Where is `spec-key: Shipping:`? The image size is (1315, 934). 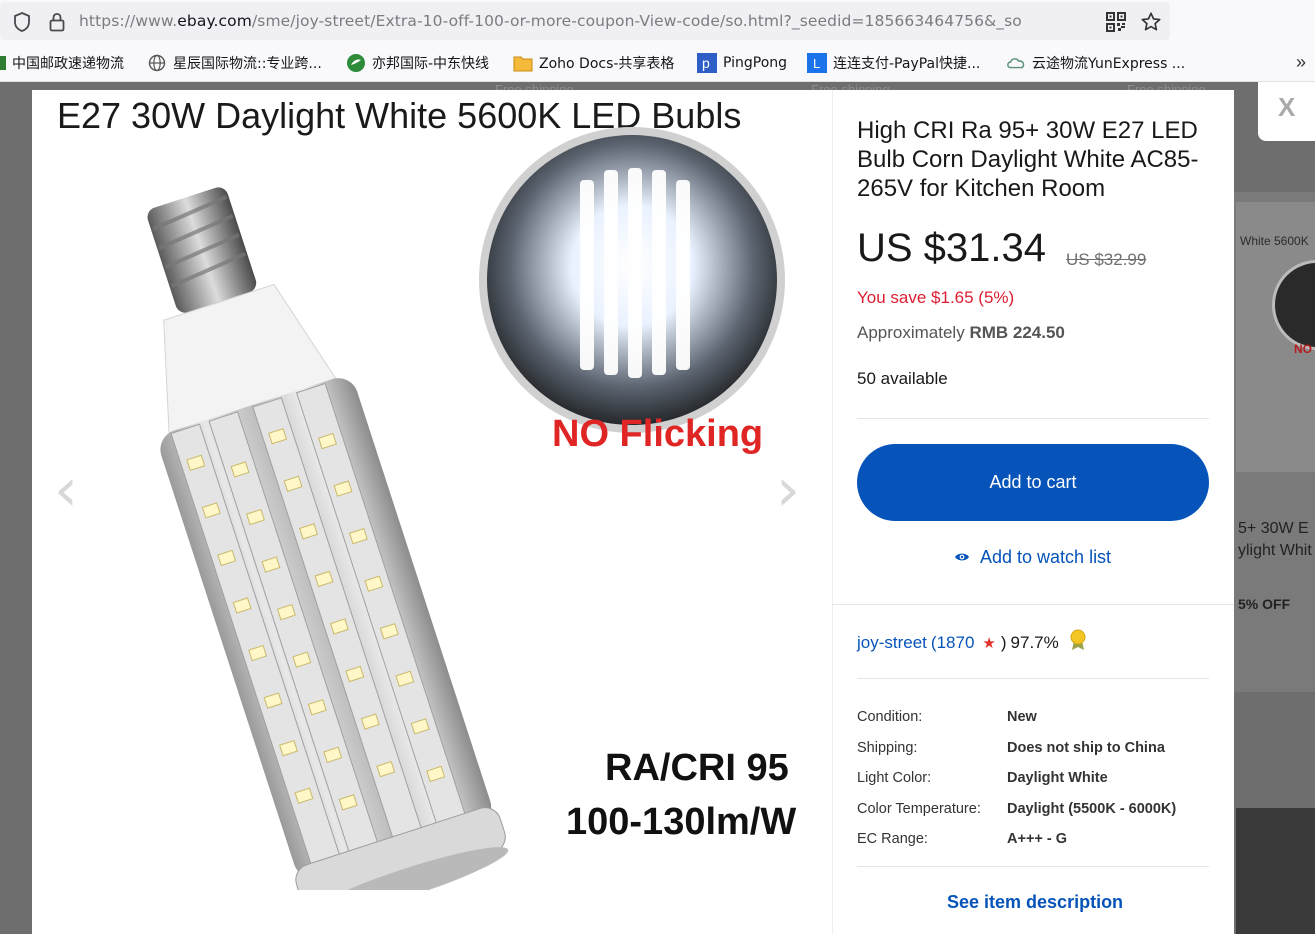
spec-key: Shipping: is located at coordinates (887, 747).